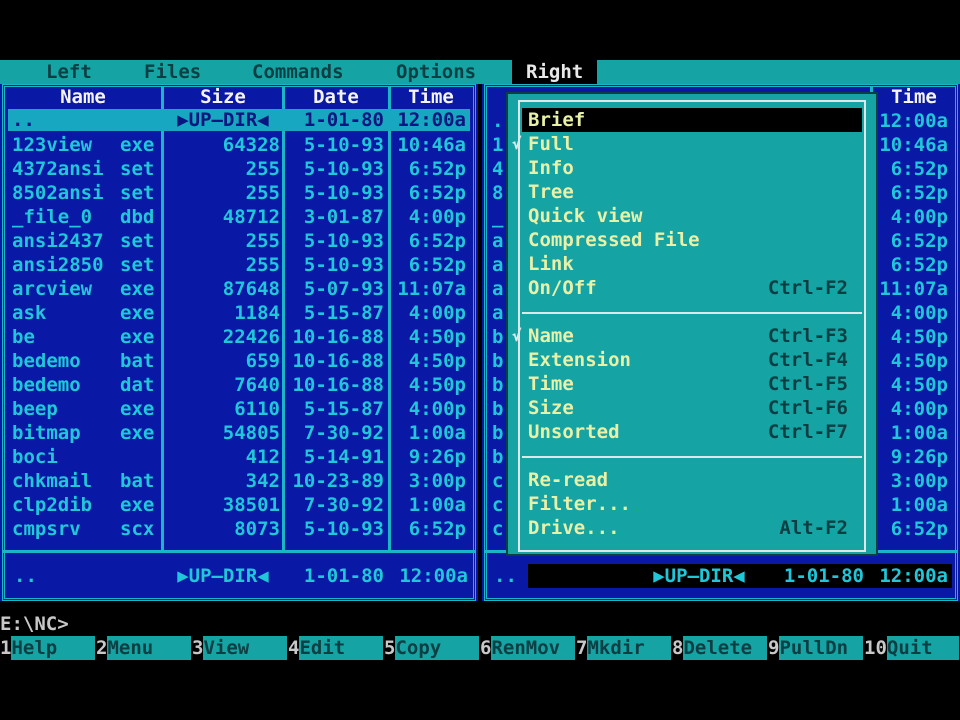 The width and height of the screenshot is (960, 720). Describe the element at coordinates (239, 385) in the screenshot. I see `table-row: bedemo dat 7640 10-16-88 4:50p` at that location.